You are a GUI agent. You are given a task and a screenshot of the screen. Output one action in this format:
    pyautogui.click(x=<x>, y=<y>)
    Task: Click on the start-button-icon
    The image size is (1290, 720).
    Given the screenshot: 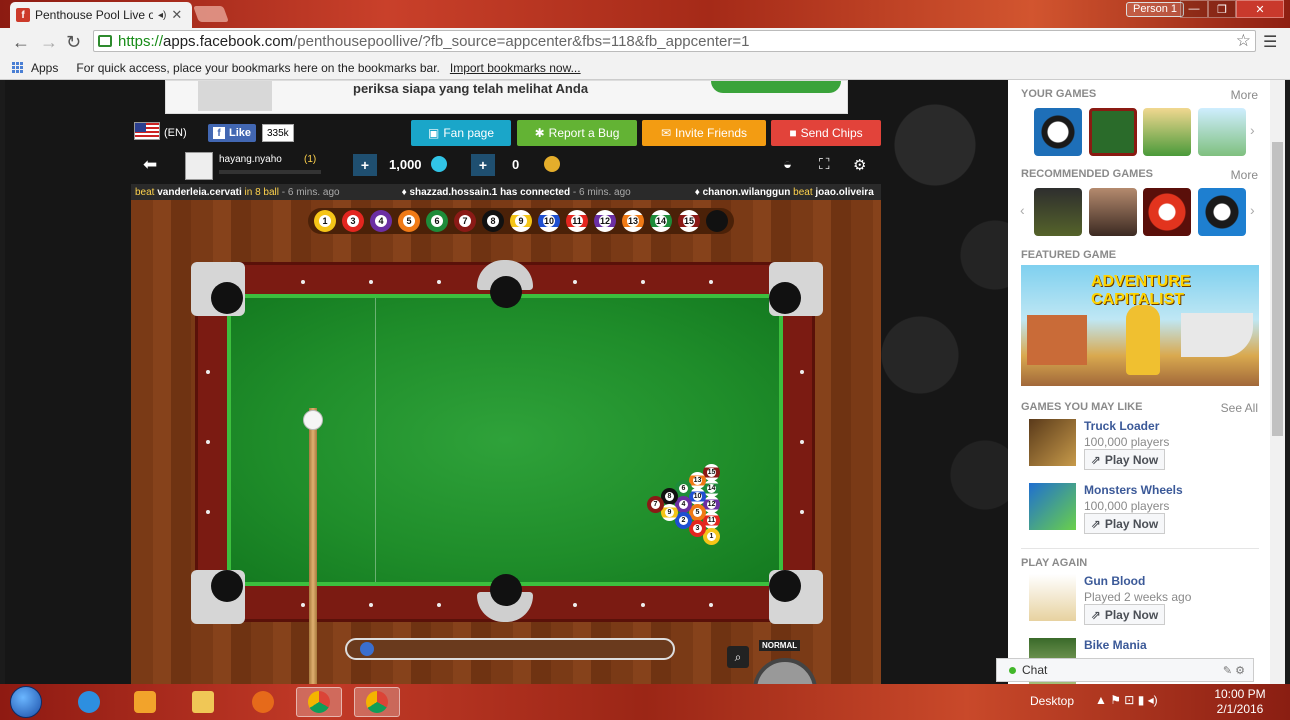 What is the action you would take?
    pyautogui.click(x=26, y=702)
    